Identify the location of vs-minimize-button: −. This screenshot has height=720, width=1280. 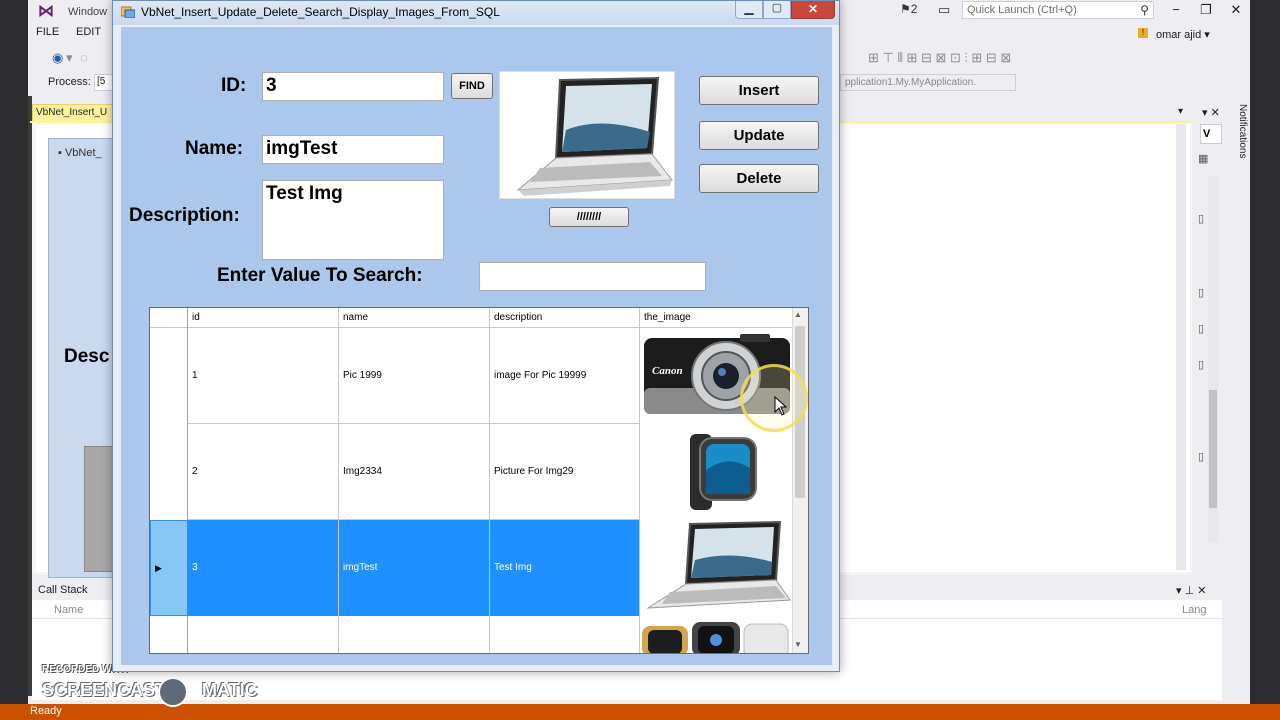
(1176, 10).